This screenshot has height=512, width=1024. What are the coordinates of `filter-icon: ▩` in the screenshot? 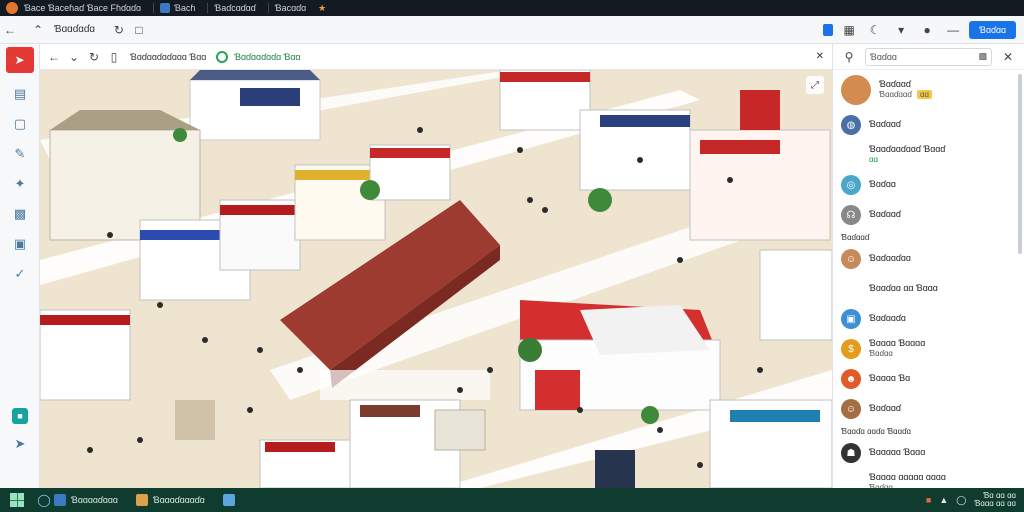 It's located at (982, 56).